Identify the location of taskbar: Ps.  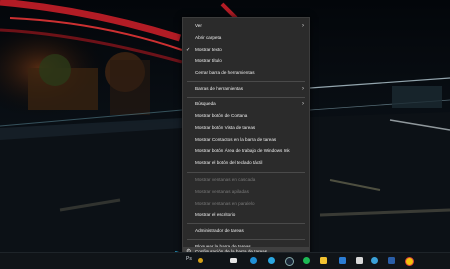
(225, 260).